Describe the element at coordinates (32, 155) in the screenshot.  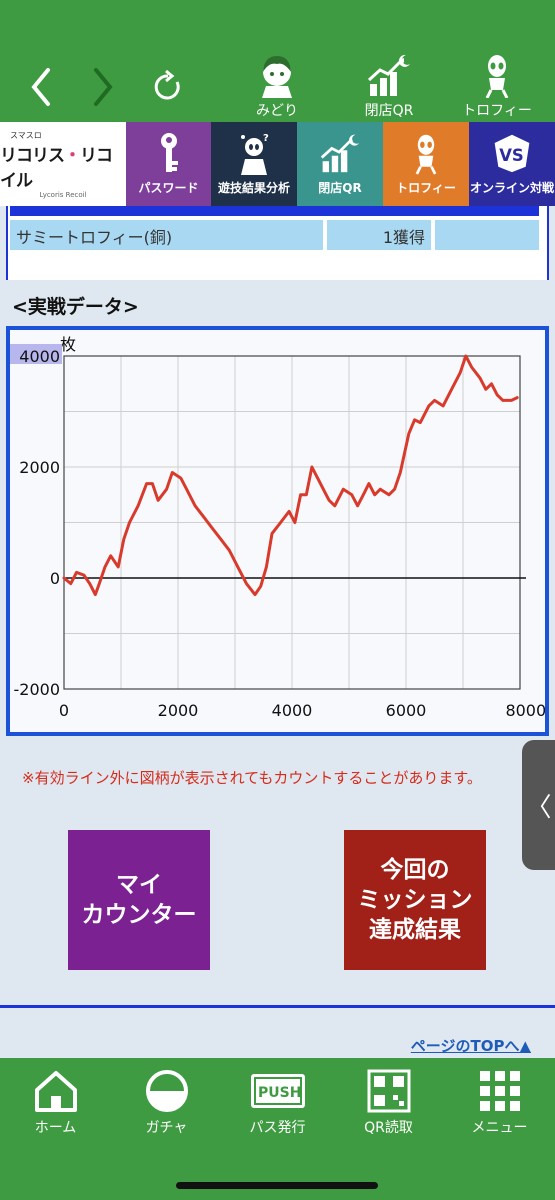
I see `logo-part-a: リコリス` at that location.